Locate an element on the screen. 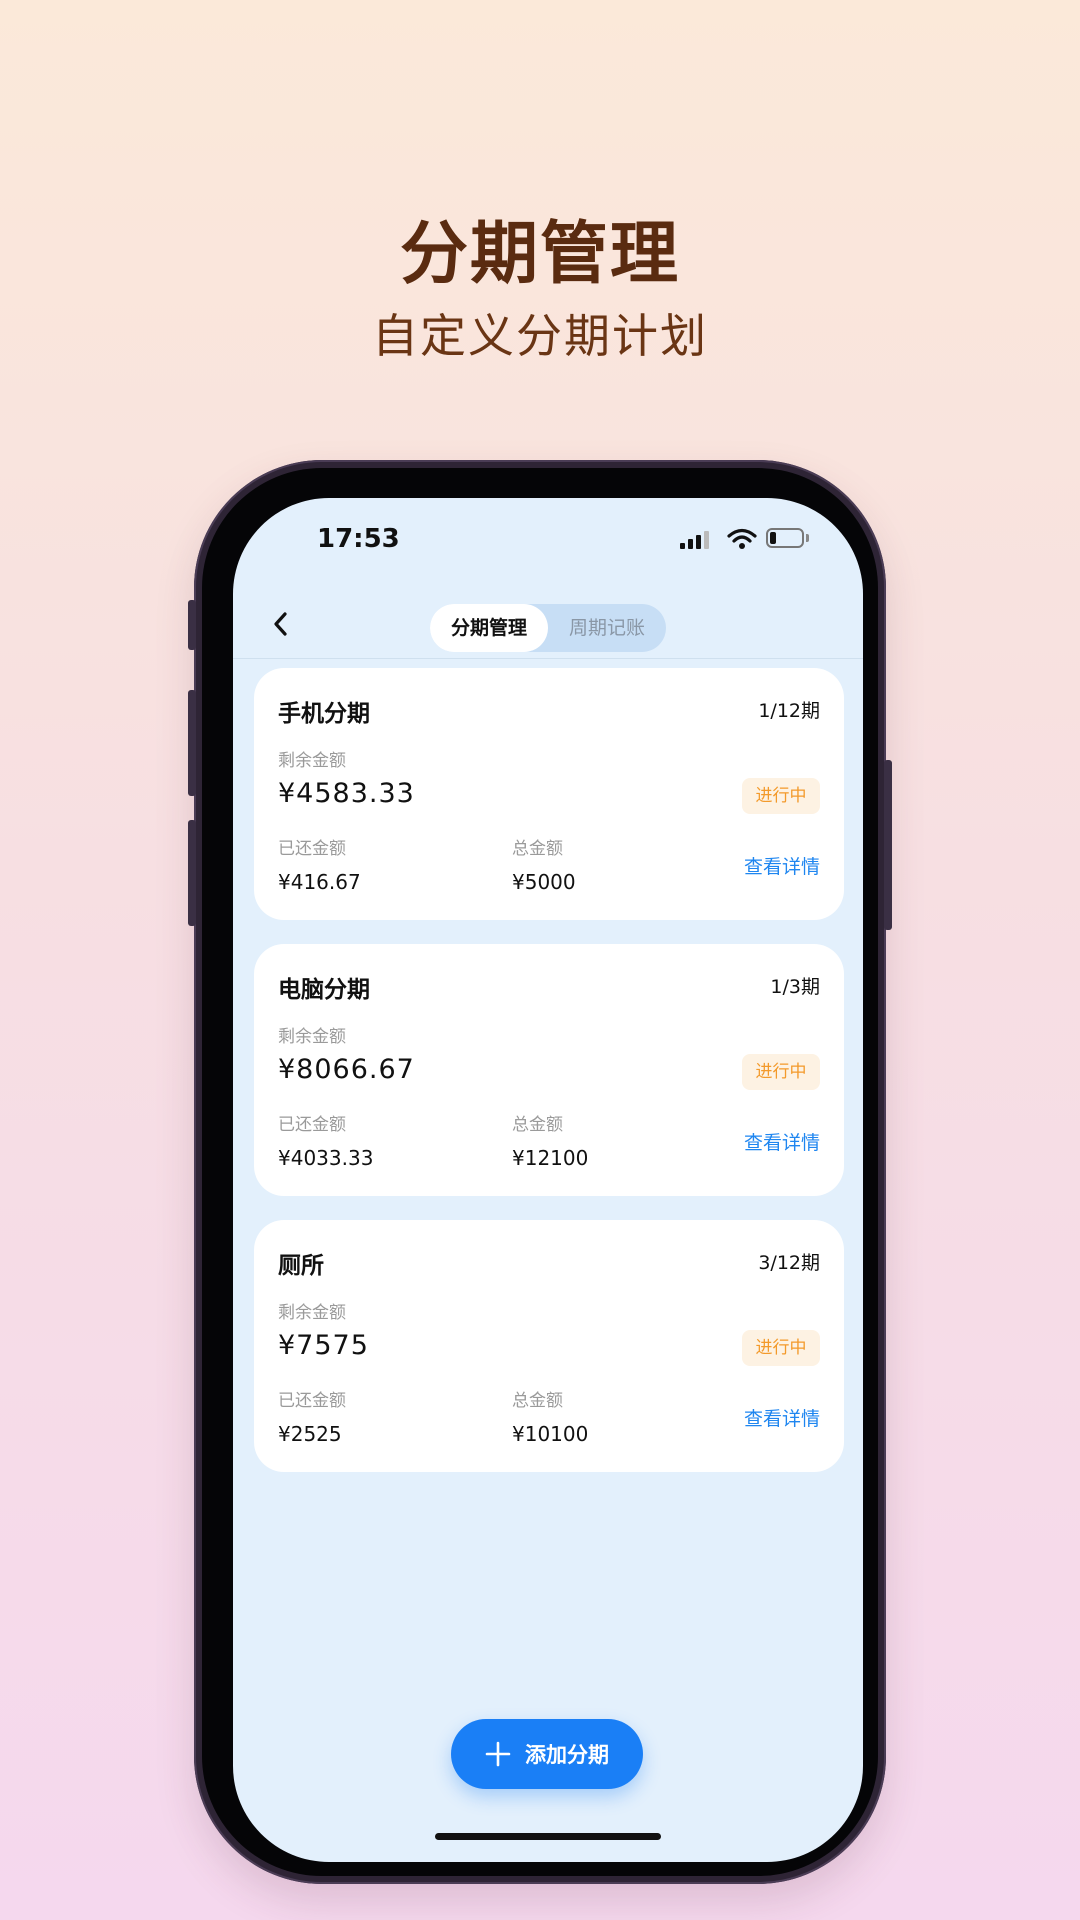 The width and height of the screenshot is (1080, 1920). card-title: 手机分期 is located at coordinates (324, 714).